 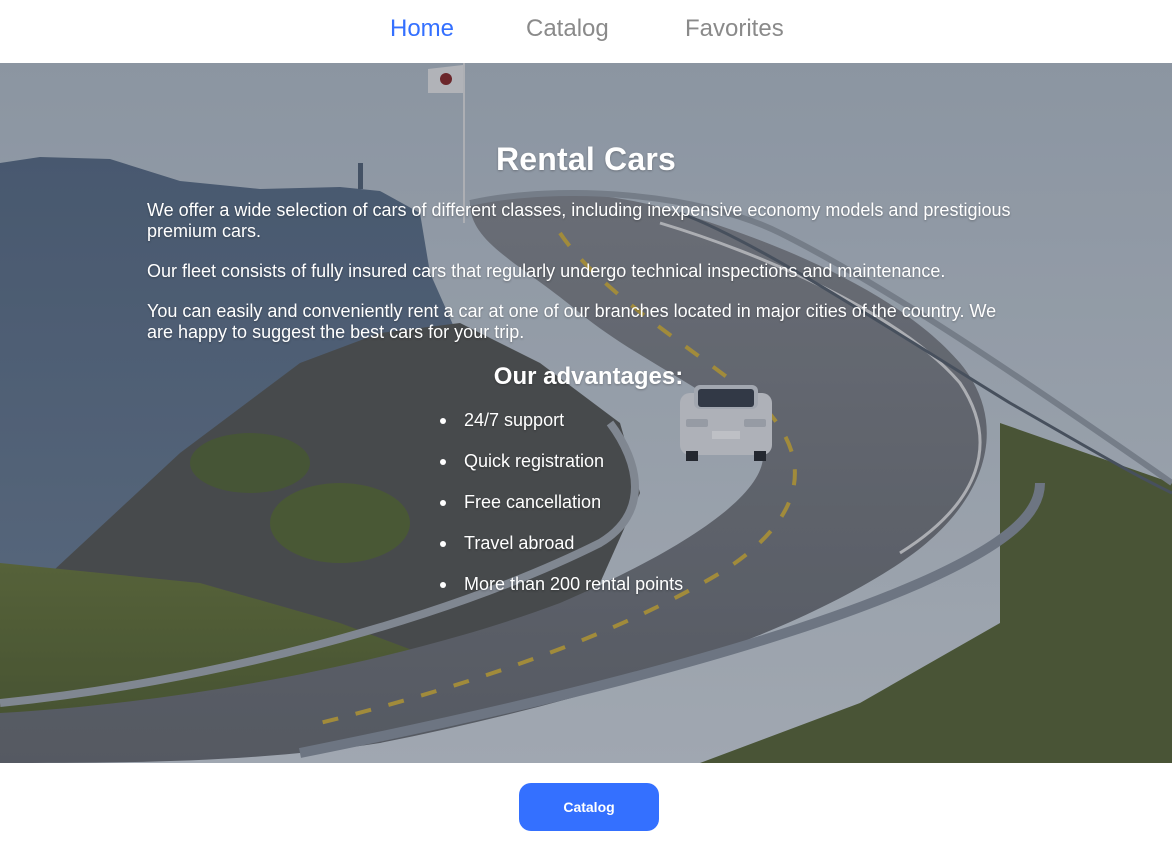 What do you see at coordinates (561, 470) in the screenshot?
I see `advantage-item: Quick registration` at bounding box center [561, 470].